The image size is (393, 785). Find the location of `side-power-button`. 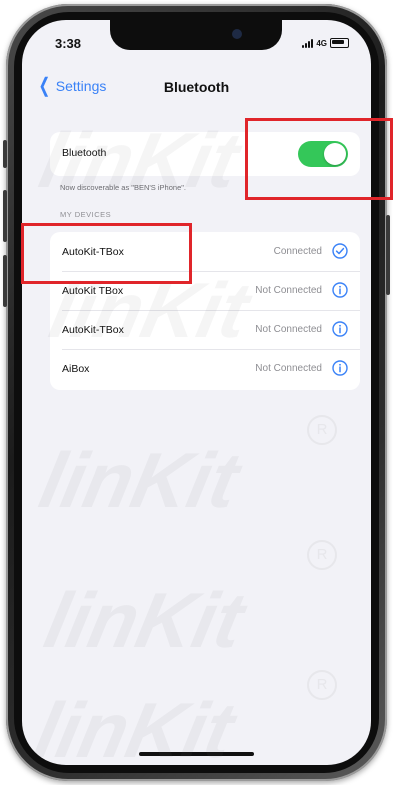

side-power-button is located at coordinates (388, 255).